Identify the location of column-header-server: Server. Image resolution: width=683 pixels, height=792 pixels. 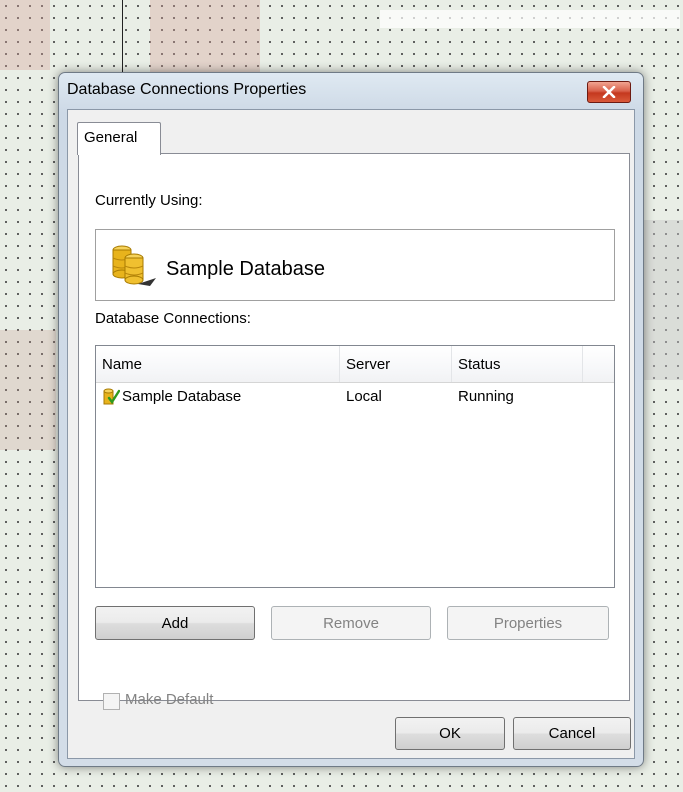
(396, 364).